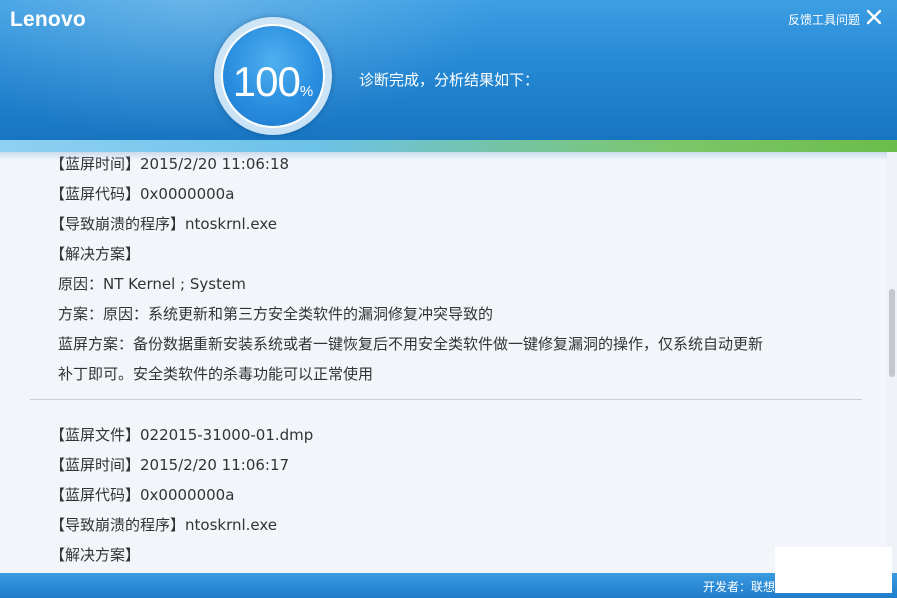 The width and height of the screenshot is (897, 598). I want to click on bsod-time: 【蓝屏时间】2015/2/20 11:06:17, so click(170, 465).